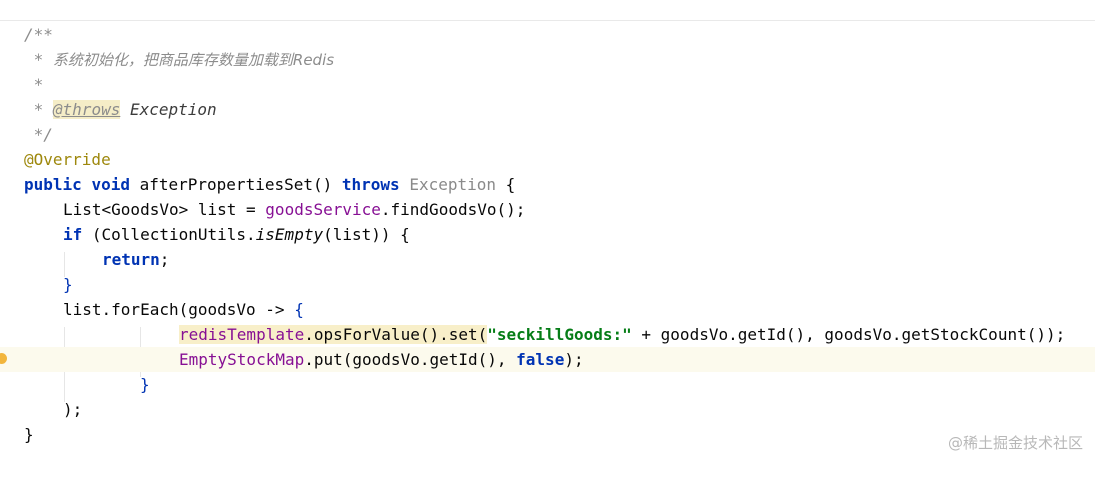 Image resolution: width=1095 pixels, height=497 pixels. Describe the element at coordinates (370, 184) in the screenshot. I see `keyword-throws: throws` at that location.